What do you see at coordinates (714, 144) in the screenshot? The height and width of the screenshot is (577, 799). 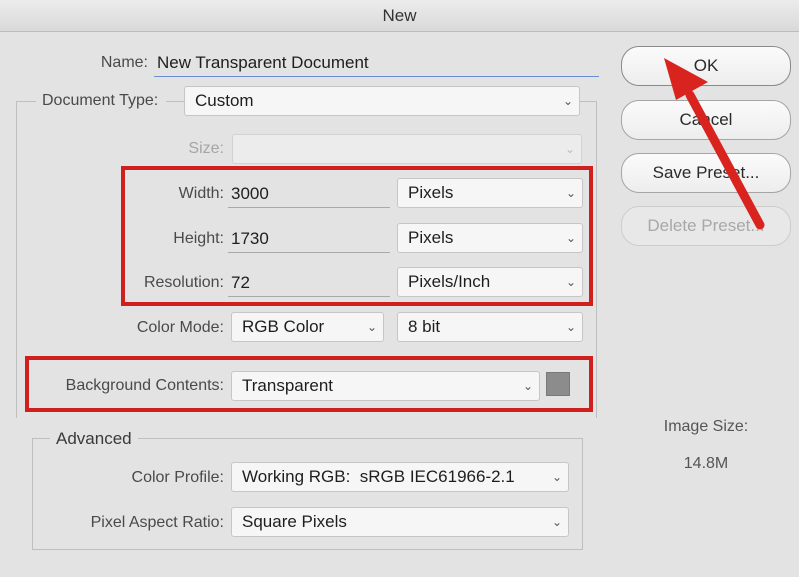 I see `annotation-arrow-icon` at bounding box center [714, 144].